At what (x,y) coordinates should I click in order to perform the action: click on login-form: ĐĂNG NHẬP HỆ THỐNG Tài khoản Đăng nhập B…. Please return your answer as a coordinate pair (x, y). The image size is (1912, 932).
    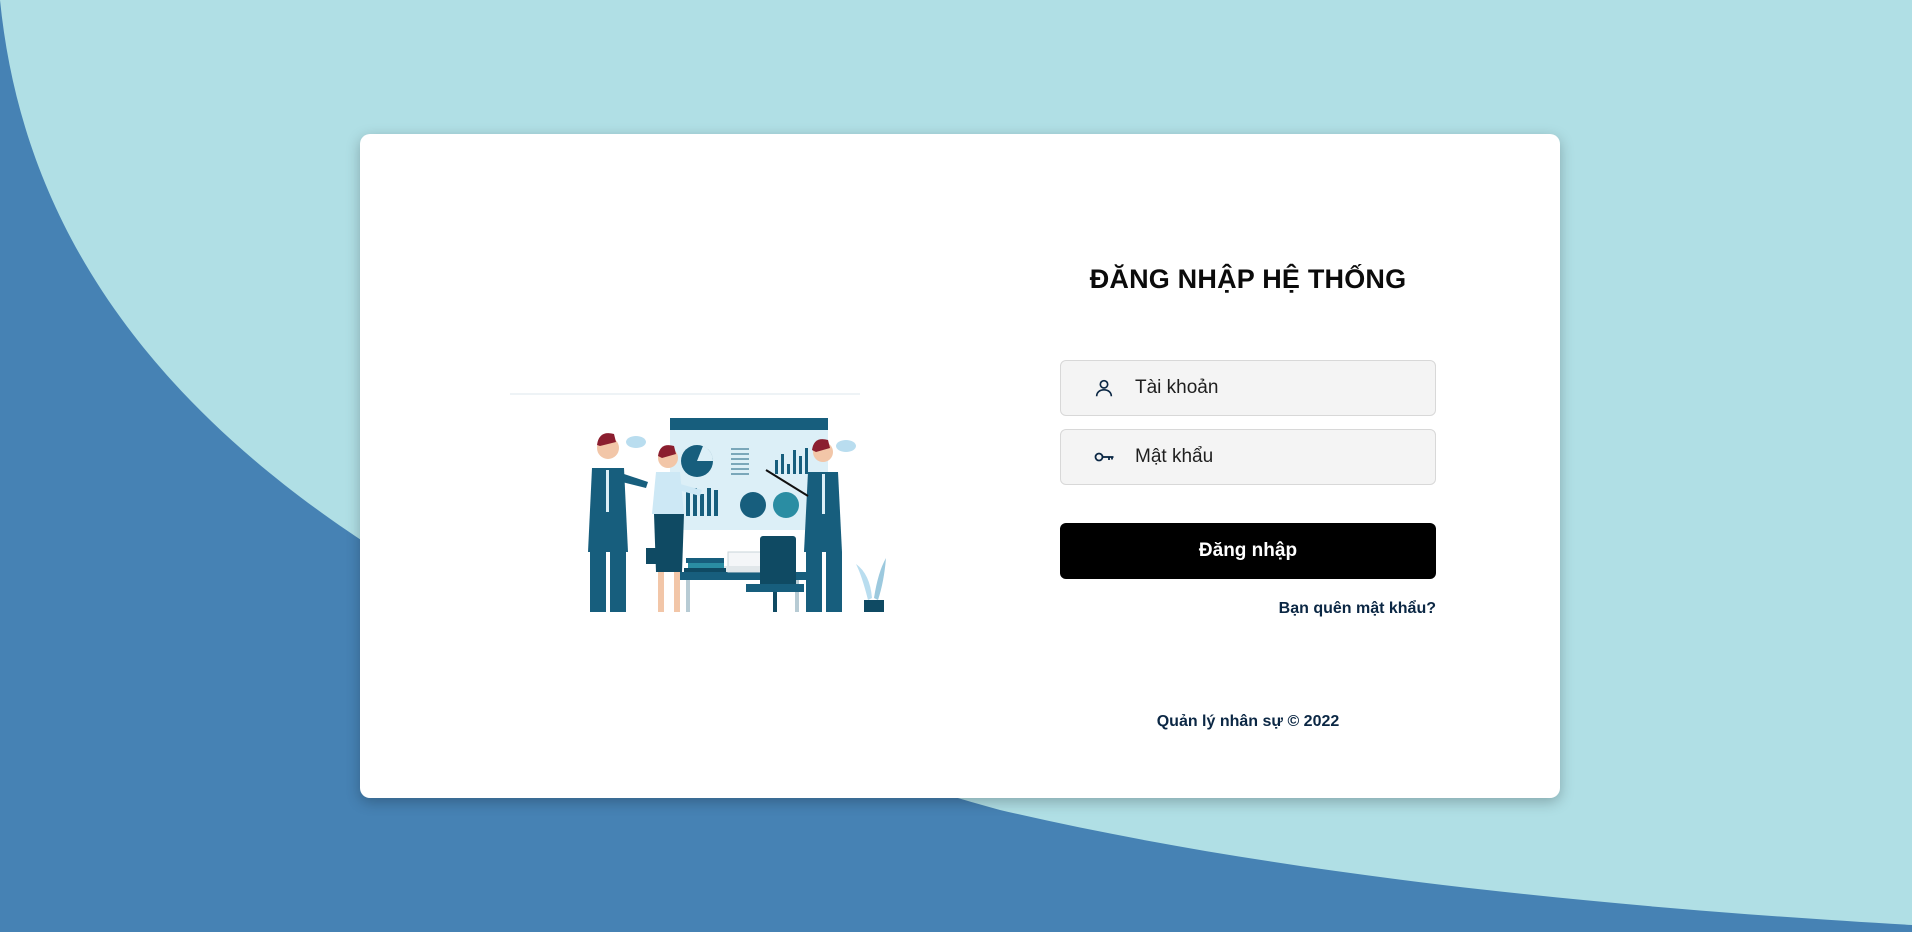
    Looking at the image, I should click on (1248, 466).